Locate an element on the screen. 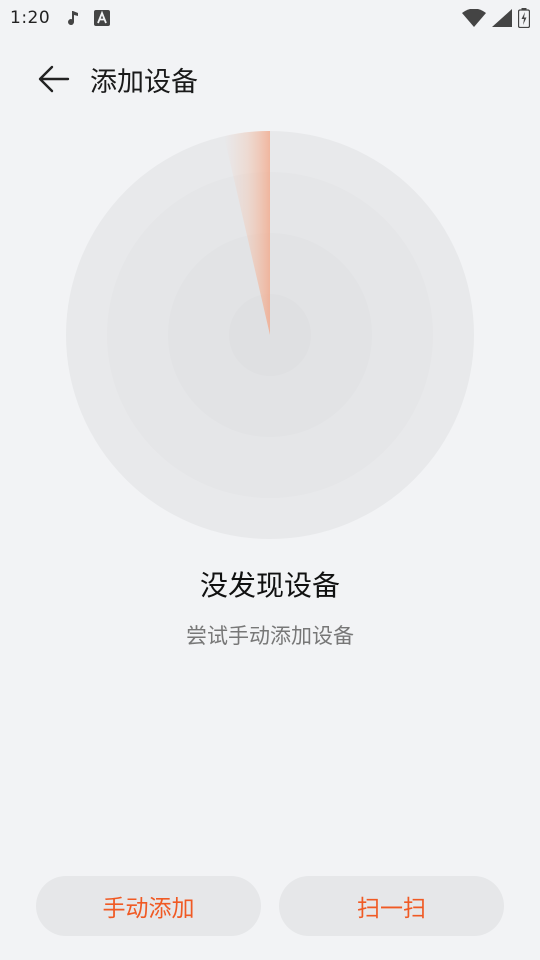 Image resolution: width=540 pixels, height=960 pixels. battery-charging-icon is located at coordinates (524, 18).